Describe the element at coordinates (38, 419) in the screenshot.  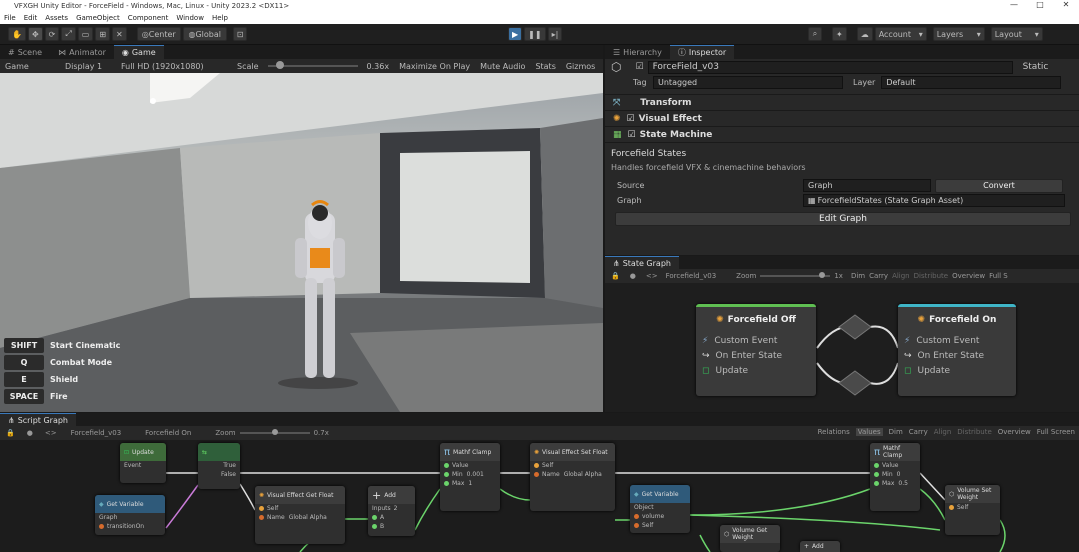
I see `tab-script-graph: ⋔ Script Graph` at that location.